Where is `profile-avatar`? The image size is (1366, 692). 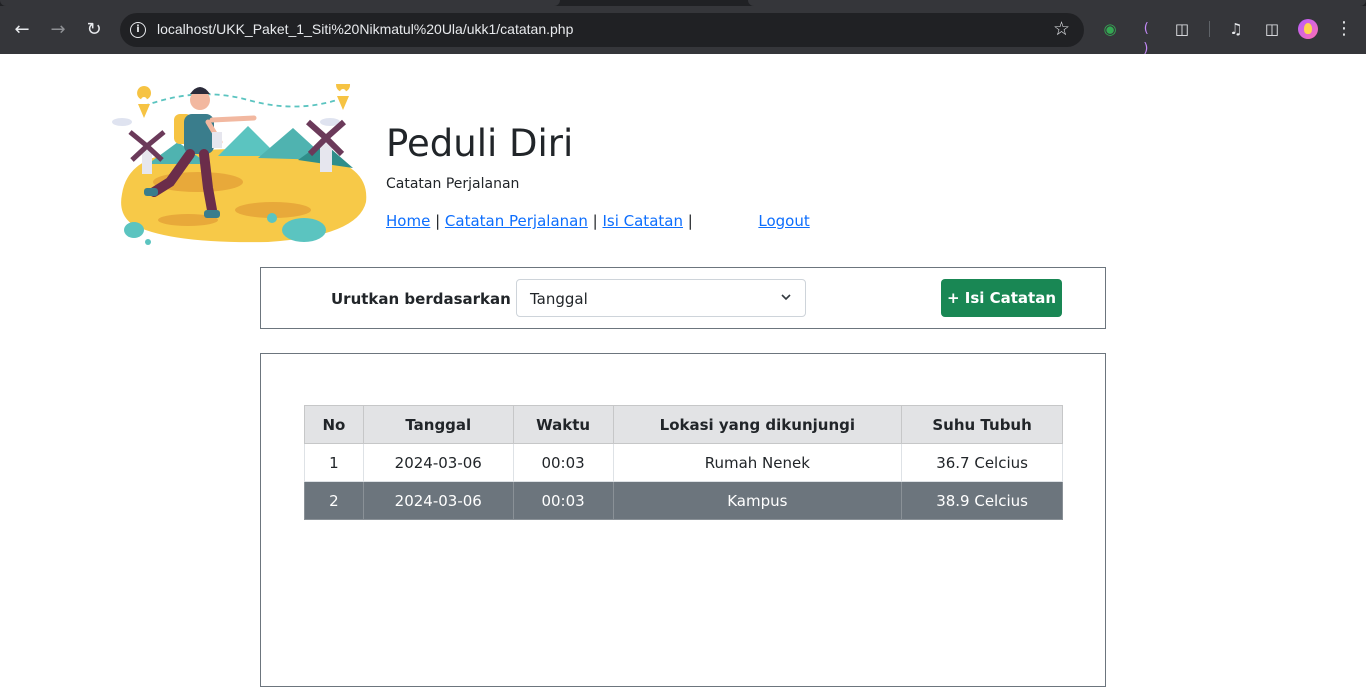
profile-avatar is located at coordinates (1308, 29).